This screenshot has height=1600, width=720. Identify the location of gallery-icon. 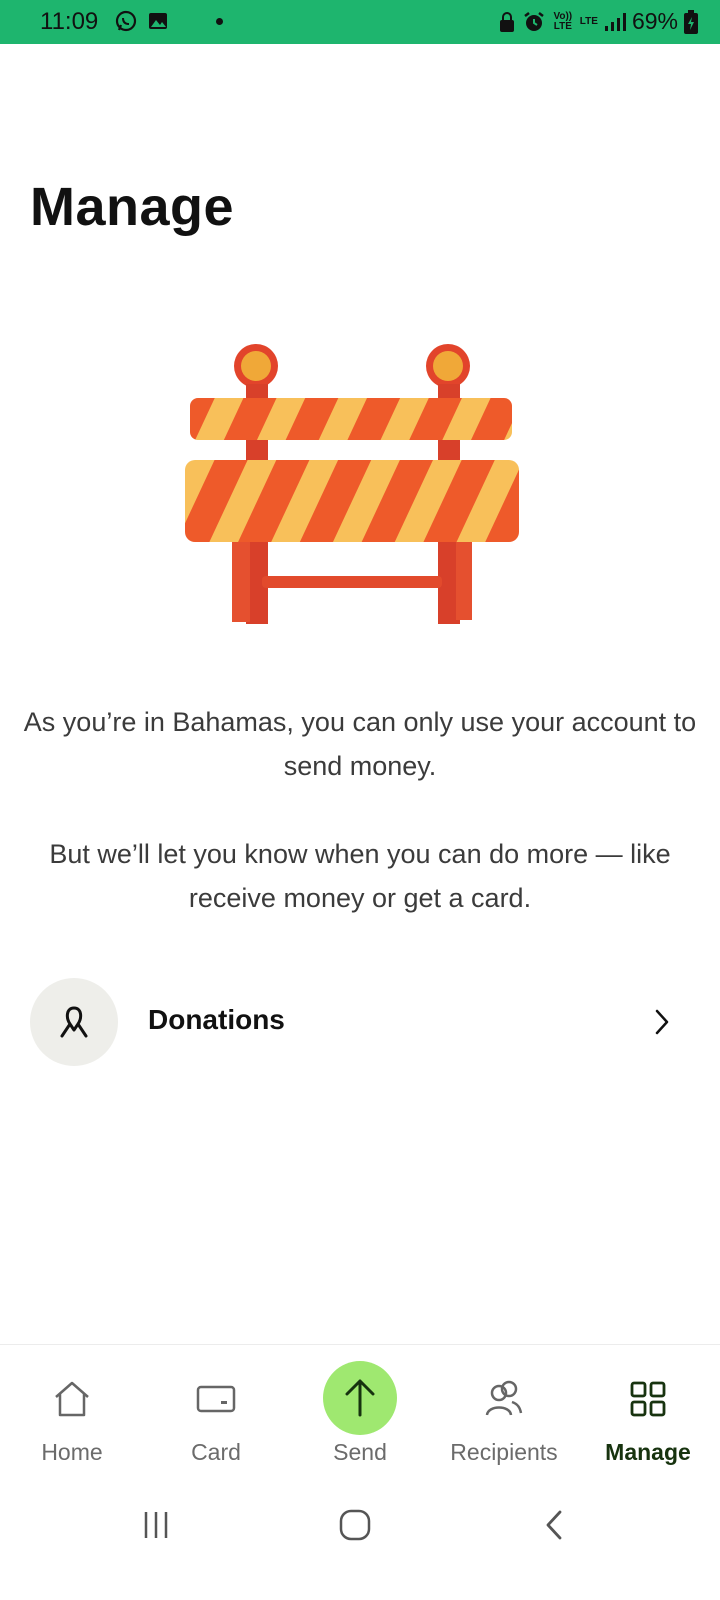
(158, 21).